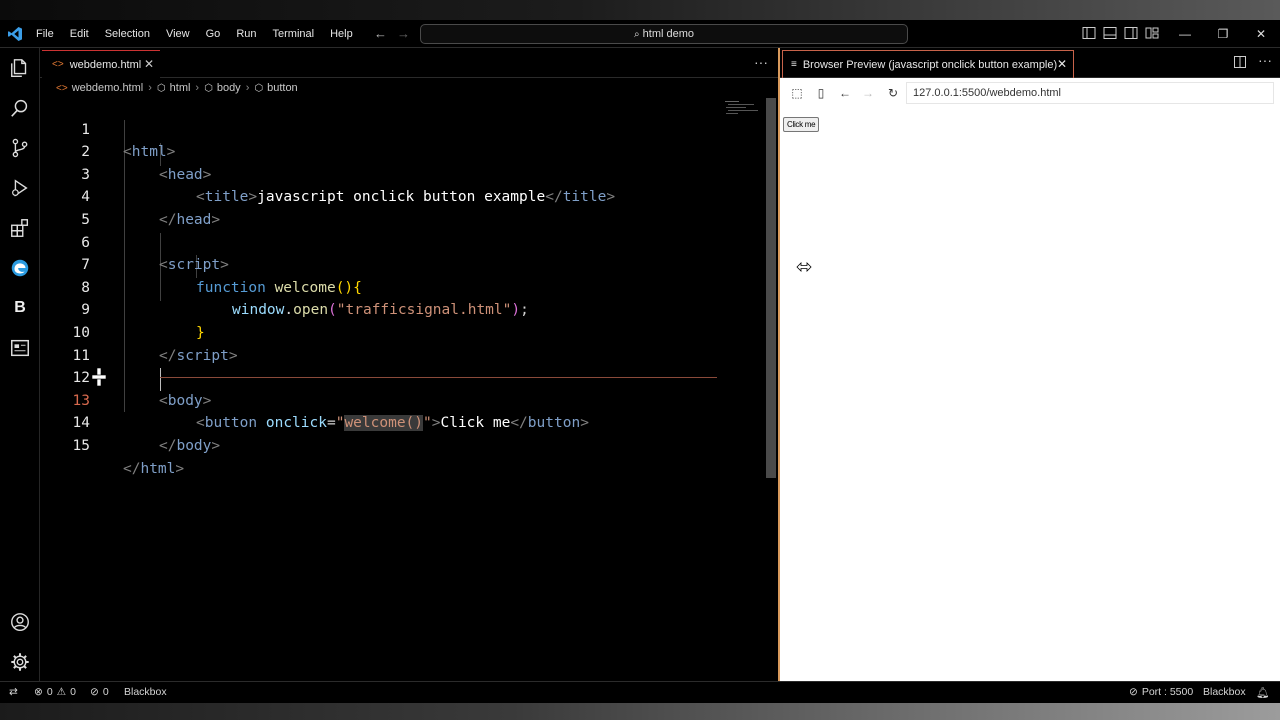 The height and width of the screenshot is (720, 1280). Describe the element at coordinates (15, 34) in the screenshot. I see `vscode-logo-icon` at that location.